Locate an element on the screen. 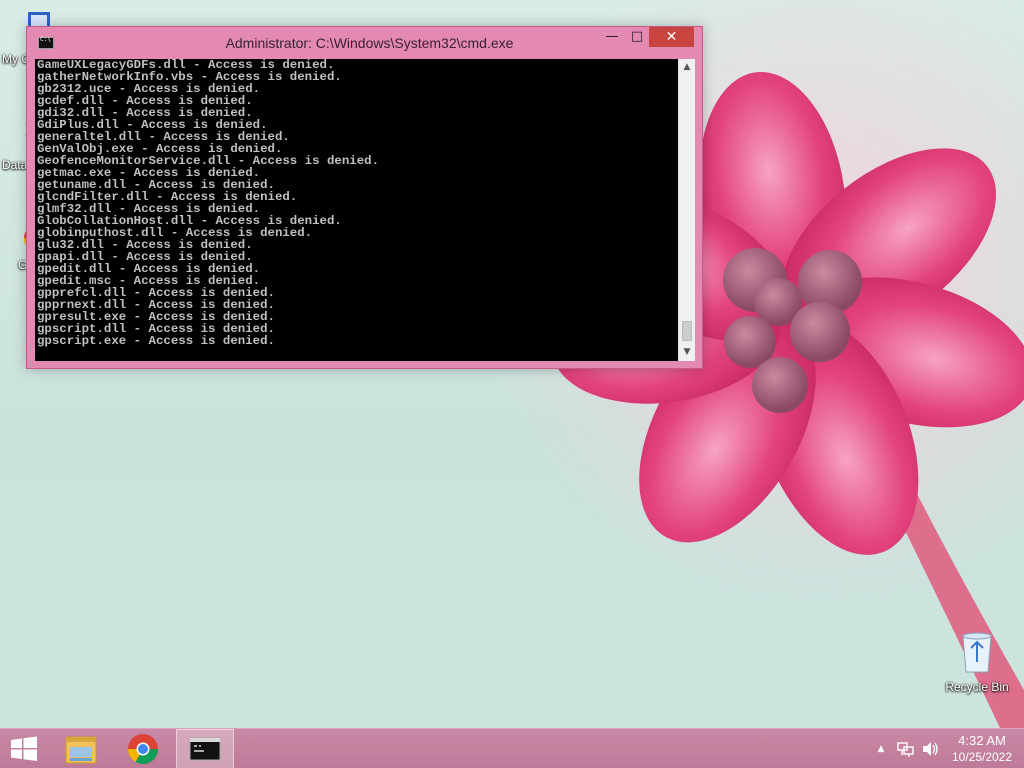 This screenshot has width=1024, height=768. desktop-icon-label: Recycle Bin is located at coordinates (977, 687).